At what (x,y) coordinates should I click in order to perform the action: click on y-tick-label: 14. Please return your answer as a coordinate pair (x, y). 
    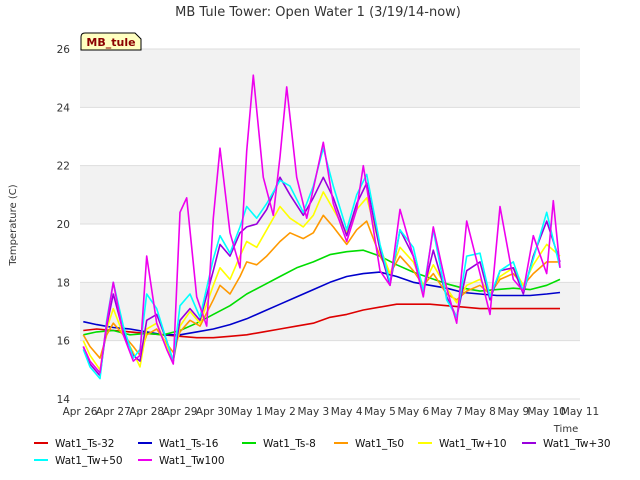
    Looking at the image, I should click on (64, 400).